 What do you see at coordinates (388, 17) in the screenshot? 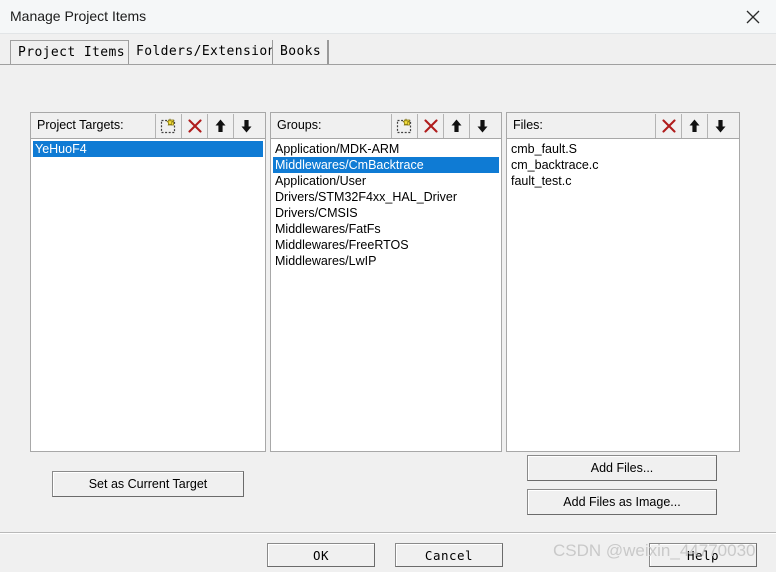
I see `window-titlebar: Manage Project Items` at bounding box center [388, 17].